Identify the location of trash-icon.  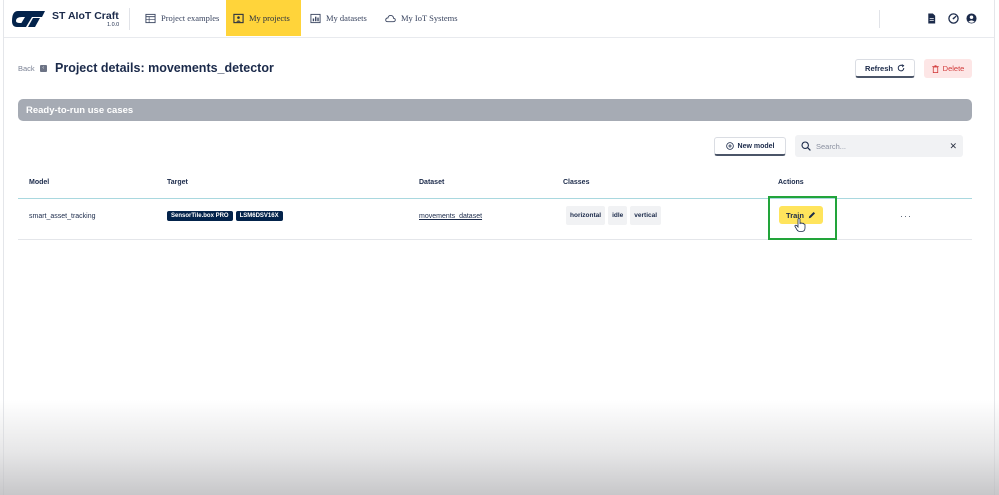
(935, 68).